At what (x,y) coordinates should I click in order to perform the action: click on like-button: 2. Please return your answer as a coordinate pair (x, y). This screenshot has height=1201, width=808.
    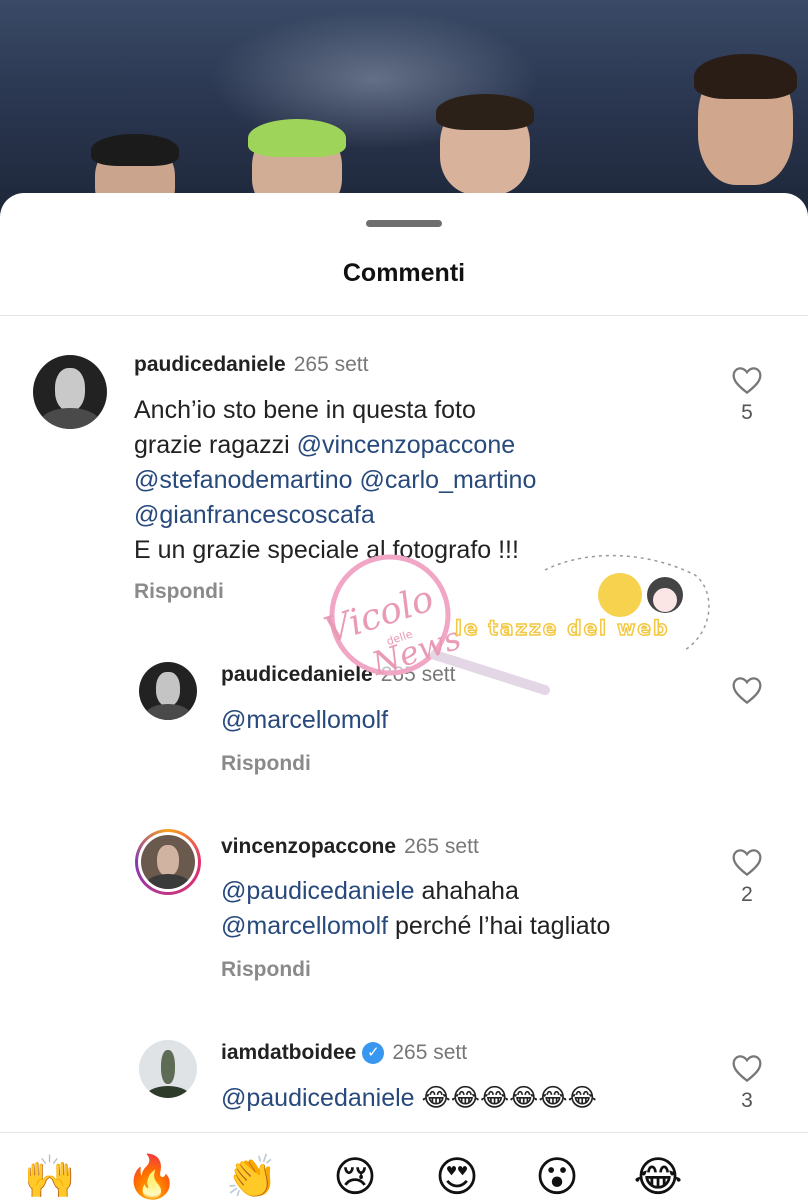
    Looking at the image, I should click on (747, 877).